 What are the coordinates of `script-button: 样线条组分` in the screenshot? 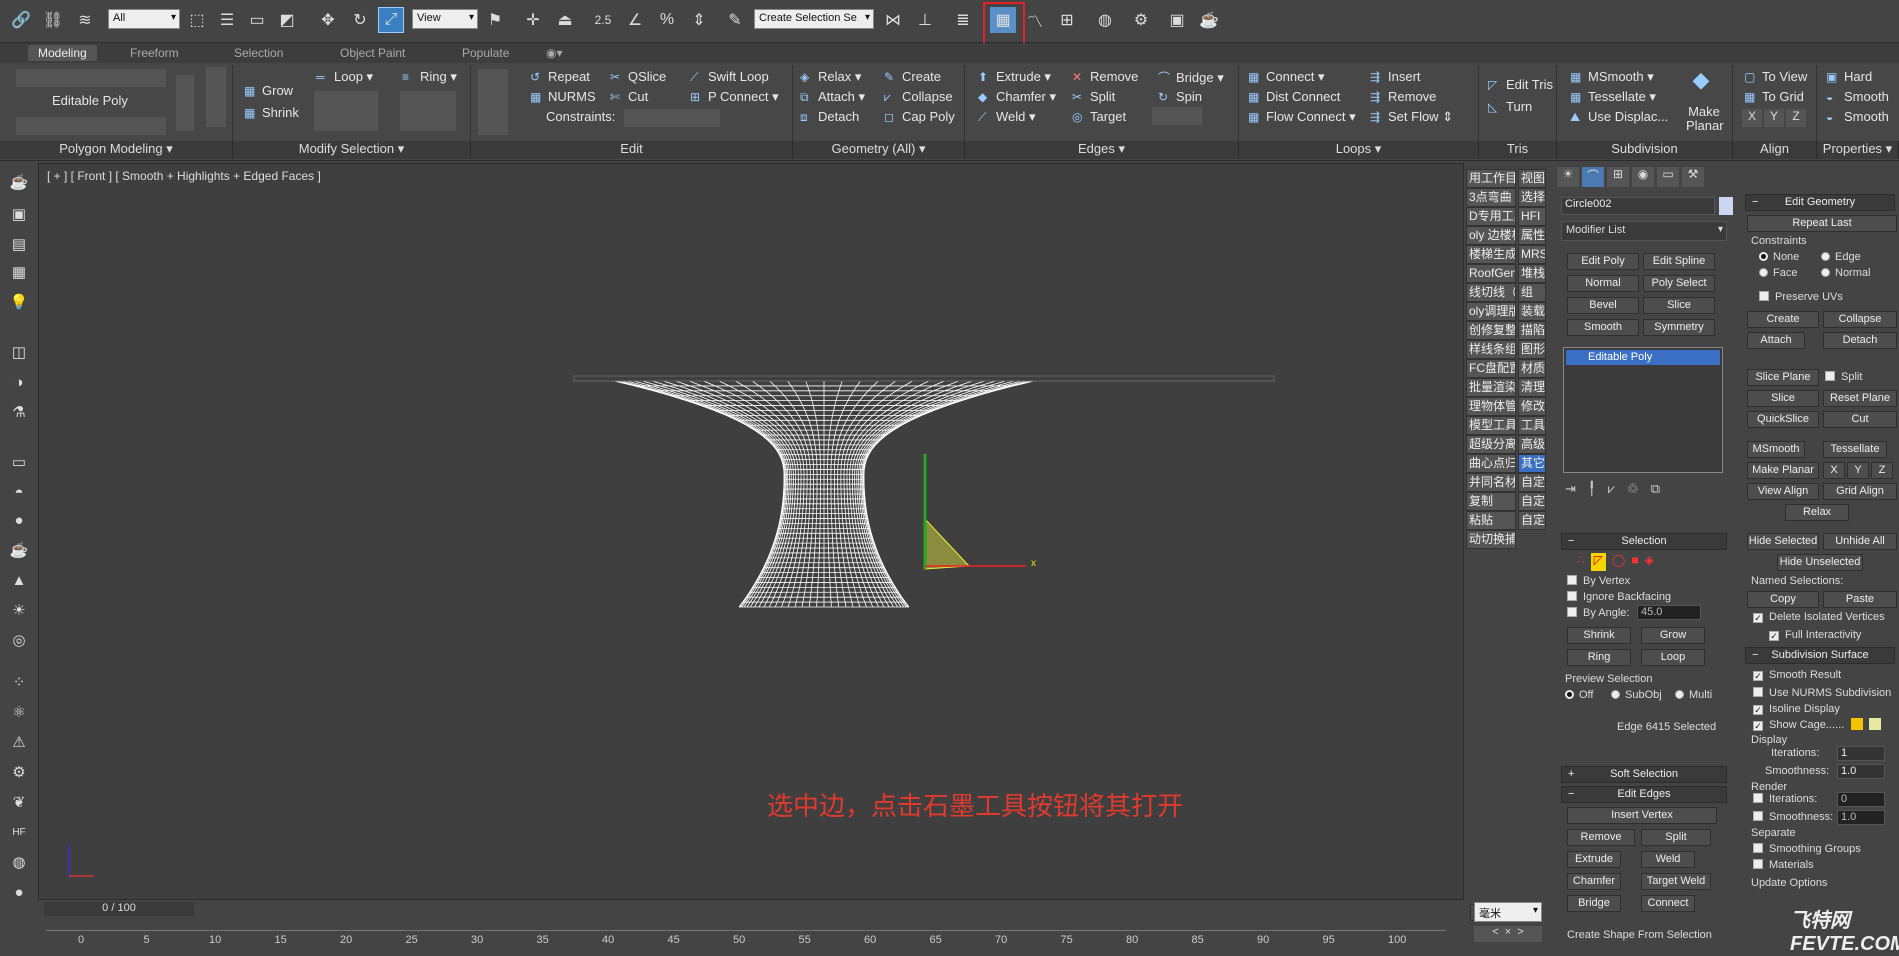 It's located at (1491, 349).